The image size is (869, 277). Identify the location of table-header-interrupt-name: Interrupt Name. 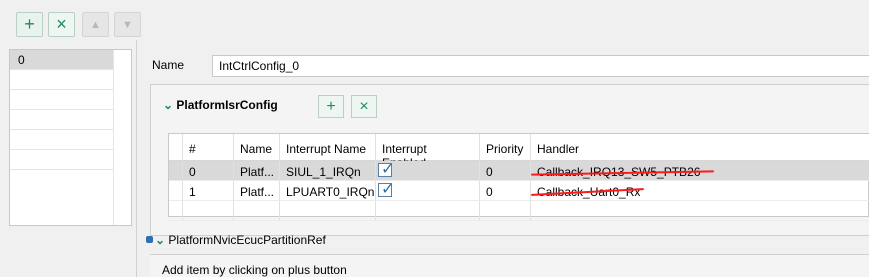
(328, 147).